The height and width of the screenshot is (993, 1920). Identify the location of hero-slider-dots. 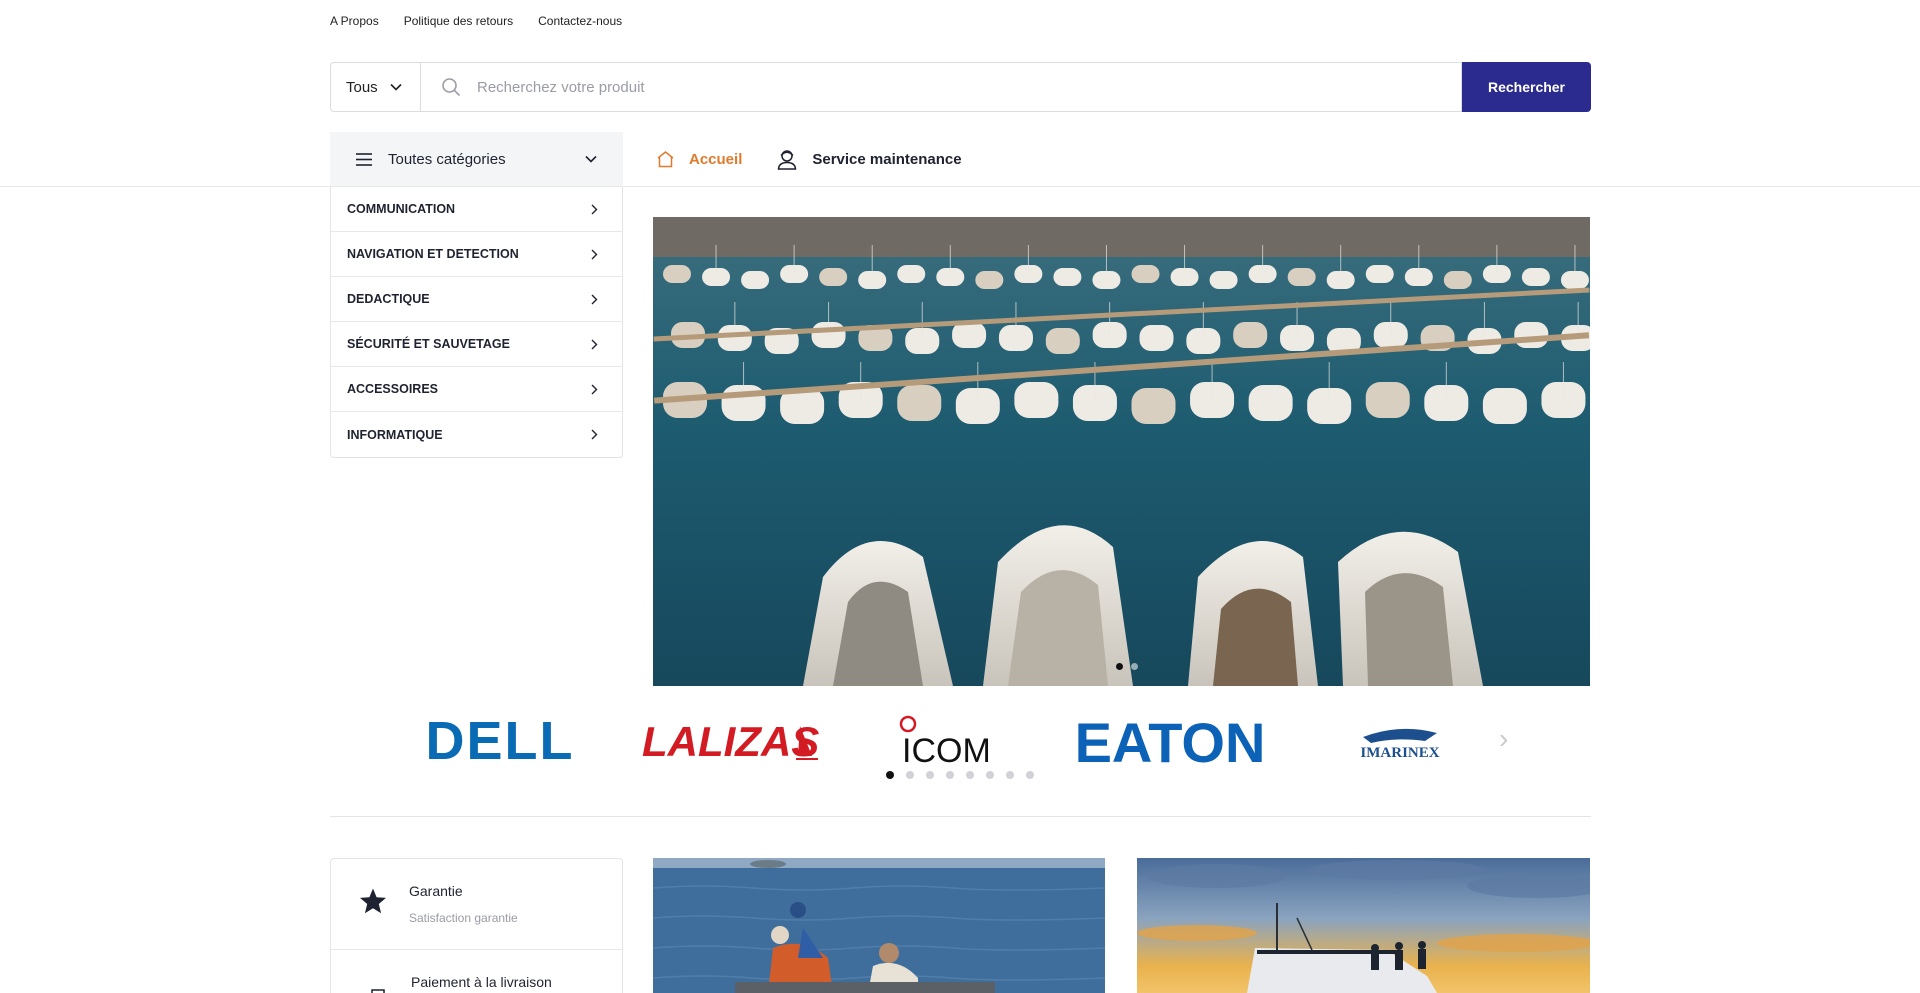
(1127, 666).